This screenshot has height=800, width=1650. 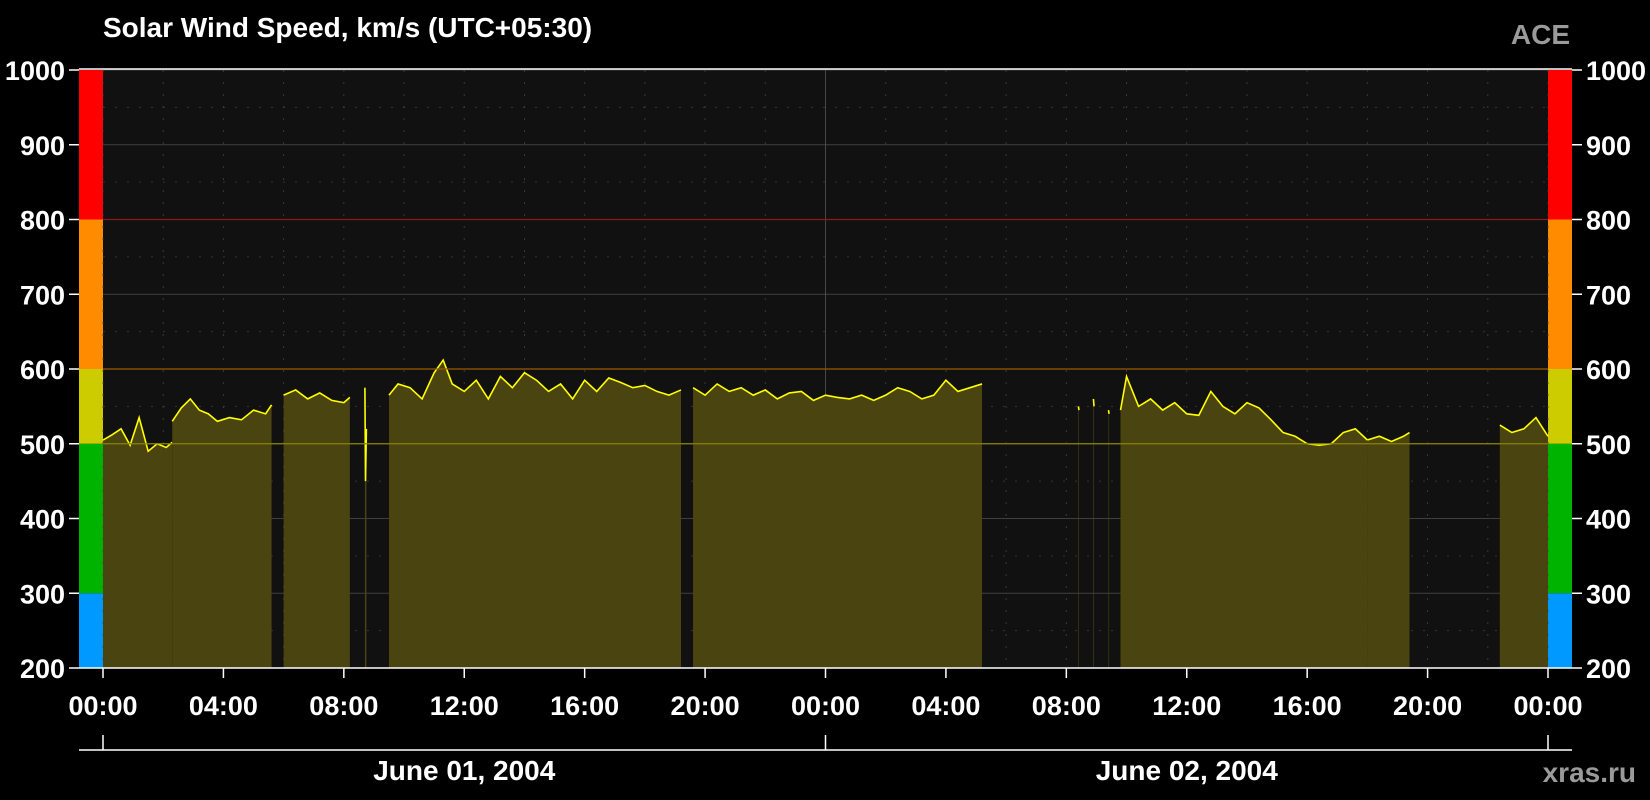 What do you see at coordinates (1540, 34) in the screenshot?
I see `source-label: ACE` at bounding box center [1540, 34].